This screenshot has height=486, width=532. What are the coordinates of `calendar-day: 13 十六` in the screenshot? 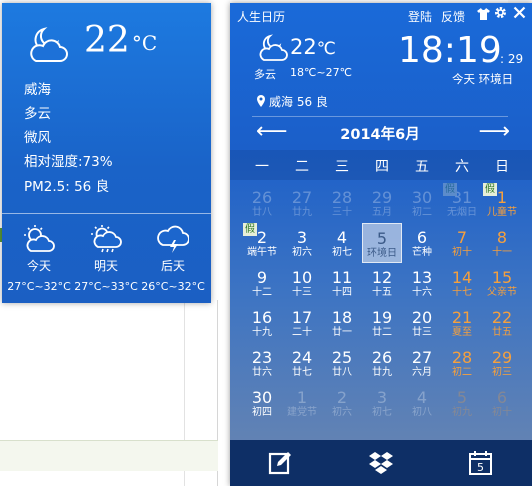 It's located at (422, 283).